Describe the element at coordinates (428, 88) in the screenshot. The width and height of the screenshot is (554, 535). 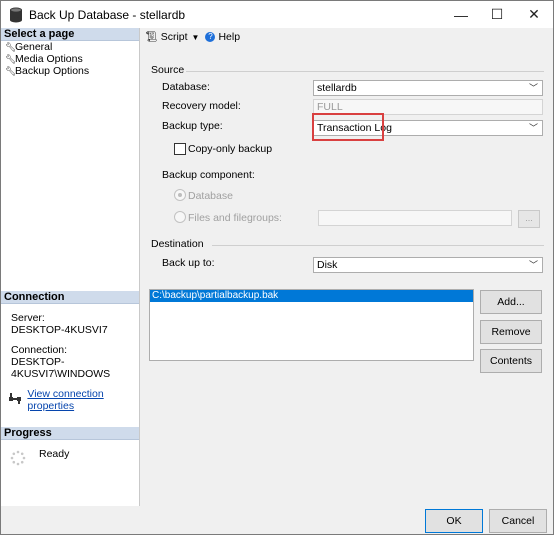
I see `database-dropdown: stellardb ﹀` at that location.